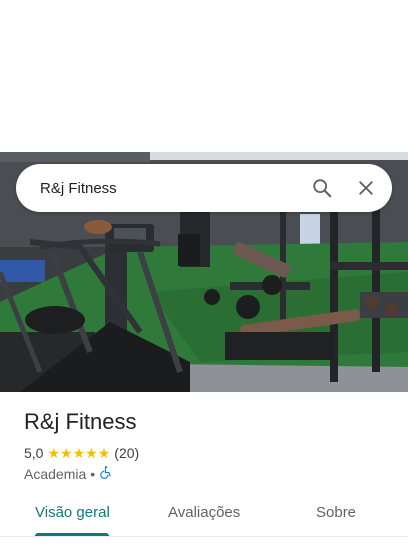 The image size is (408, 544). What do you see at coordinates (80, 421) in the screenshot?
I see `place-title: R&j Fitness` at bounding box center [80, 421].